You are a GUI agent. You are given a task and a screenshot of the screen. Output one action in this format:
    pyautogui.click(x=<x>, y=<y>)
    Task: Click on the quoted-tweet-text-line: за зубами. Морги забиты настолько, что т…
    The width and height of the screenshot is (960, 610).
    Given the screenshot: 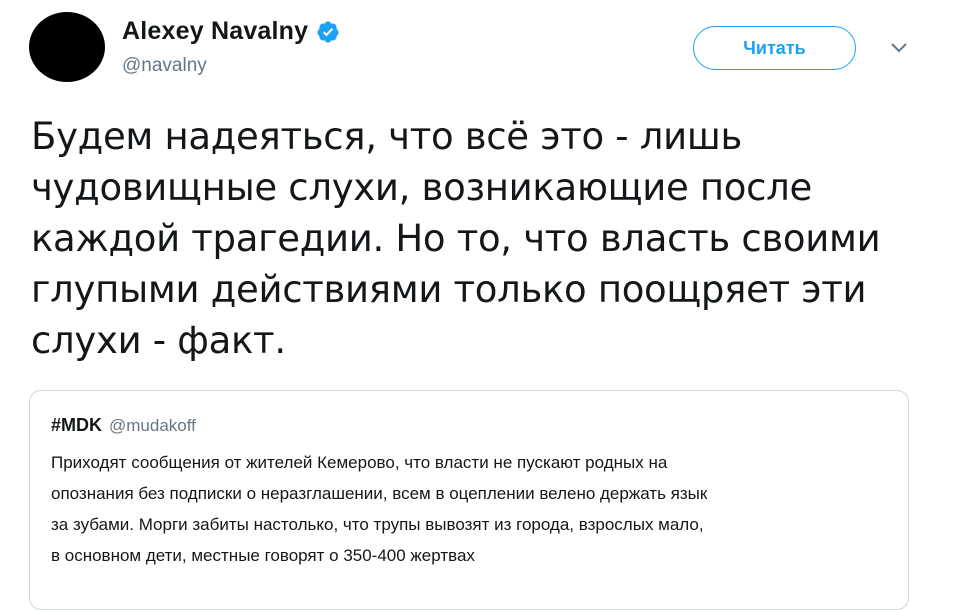 What is the action you would take?
    pyautogui.click(x=377, y=524)
    